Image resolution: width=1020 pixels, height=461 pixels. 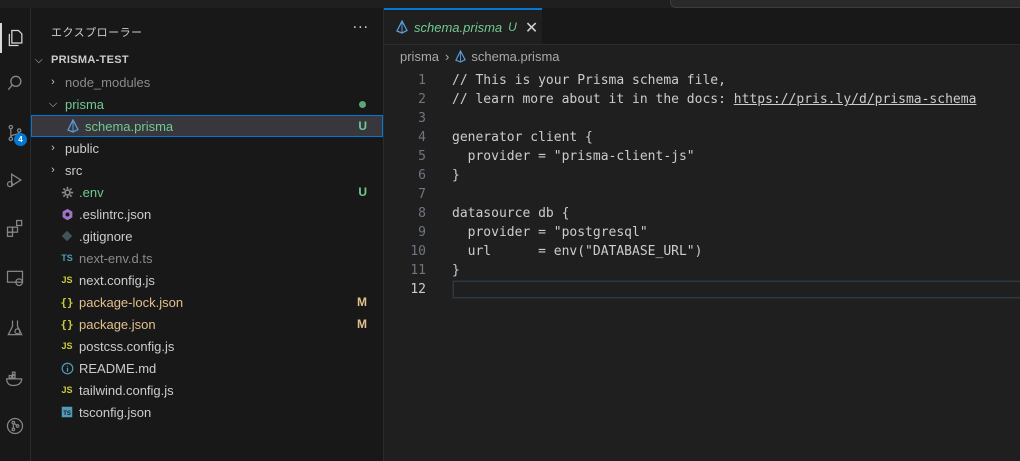 What do you see at coordinates (845, 4) in the screenshot?
I see `command-center-search` at bounding box center [845, 4].